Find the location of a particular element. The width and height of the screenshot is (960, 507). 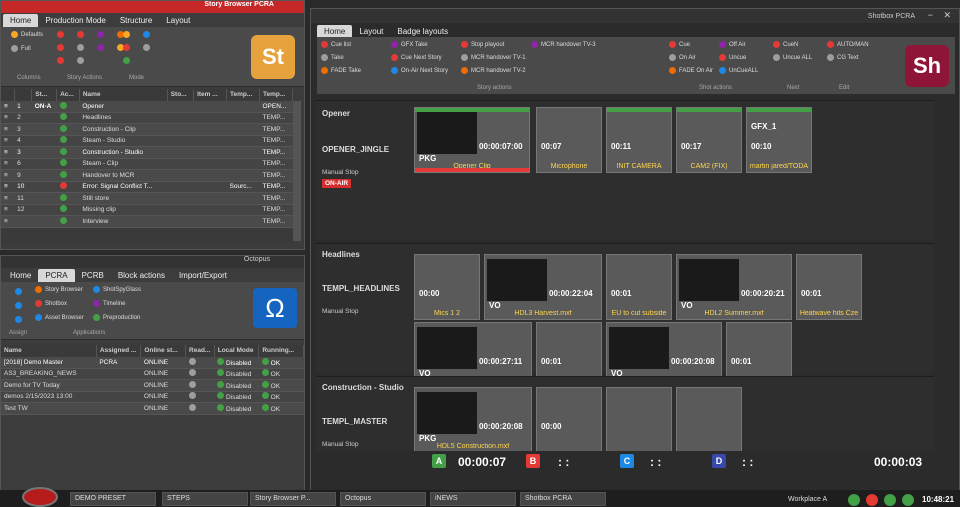

menu-production-mode: Production Mode is located at coordinates (75, 20).